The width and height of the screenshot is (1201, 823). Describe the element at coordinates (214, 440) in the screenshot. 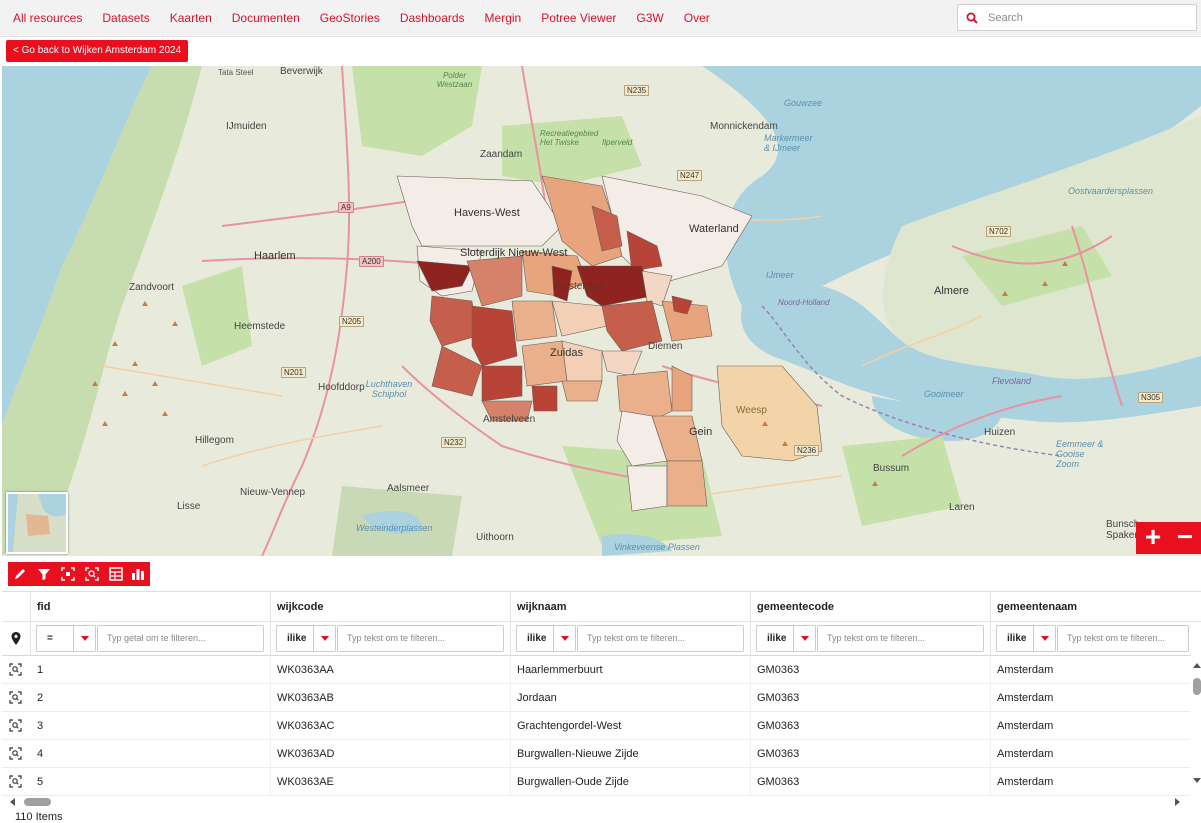

I see `map-label-hillegom: Hillegom` at that location.